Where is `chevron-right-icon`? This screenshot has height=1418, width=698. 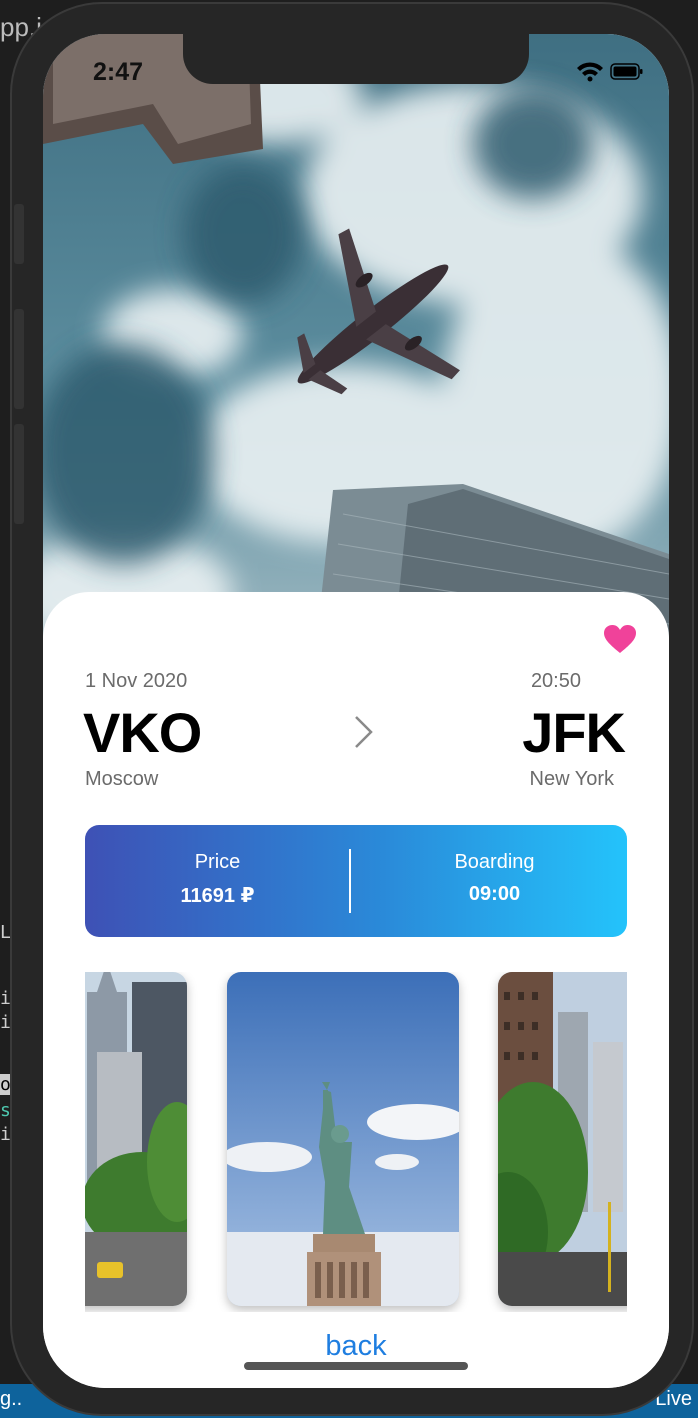 chevron-right-icon is located at coordinates (364, 732).